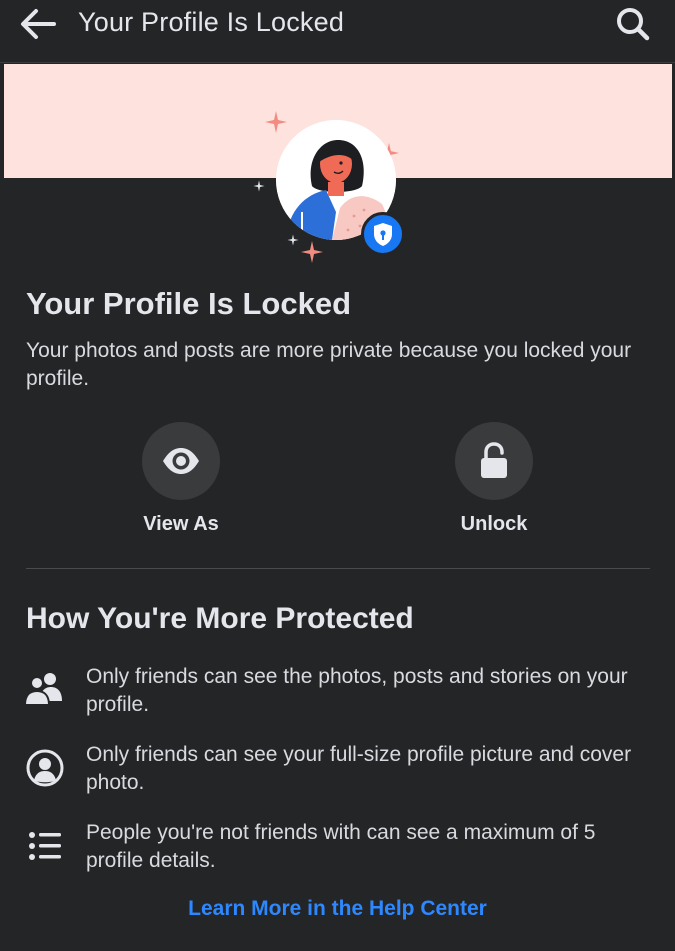 The image size is (675, 951). What do you see at coordinates (494, 524) in the screenshot?
I see `unlock-label: Unlock` at bounding box center [494, 524].